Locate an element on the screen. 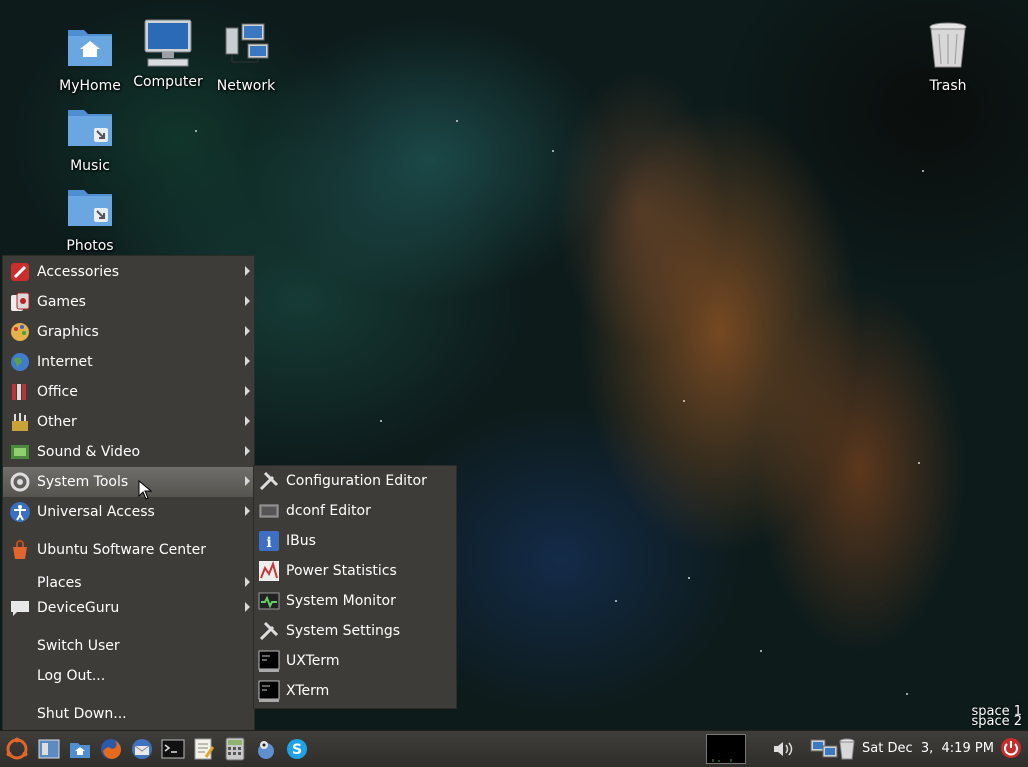 The image size is (1028, 767). menu-item-label: System Tools is located at coordinates (83, 482).